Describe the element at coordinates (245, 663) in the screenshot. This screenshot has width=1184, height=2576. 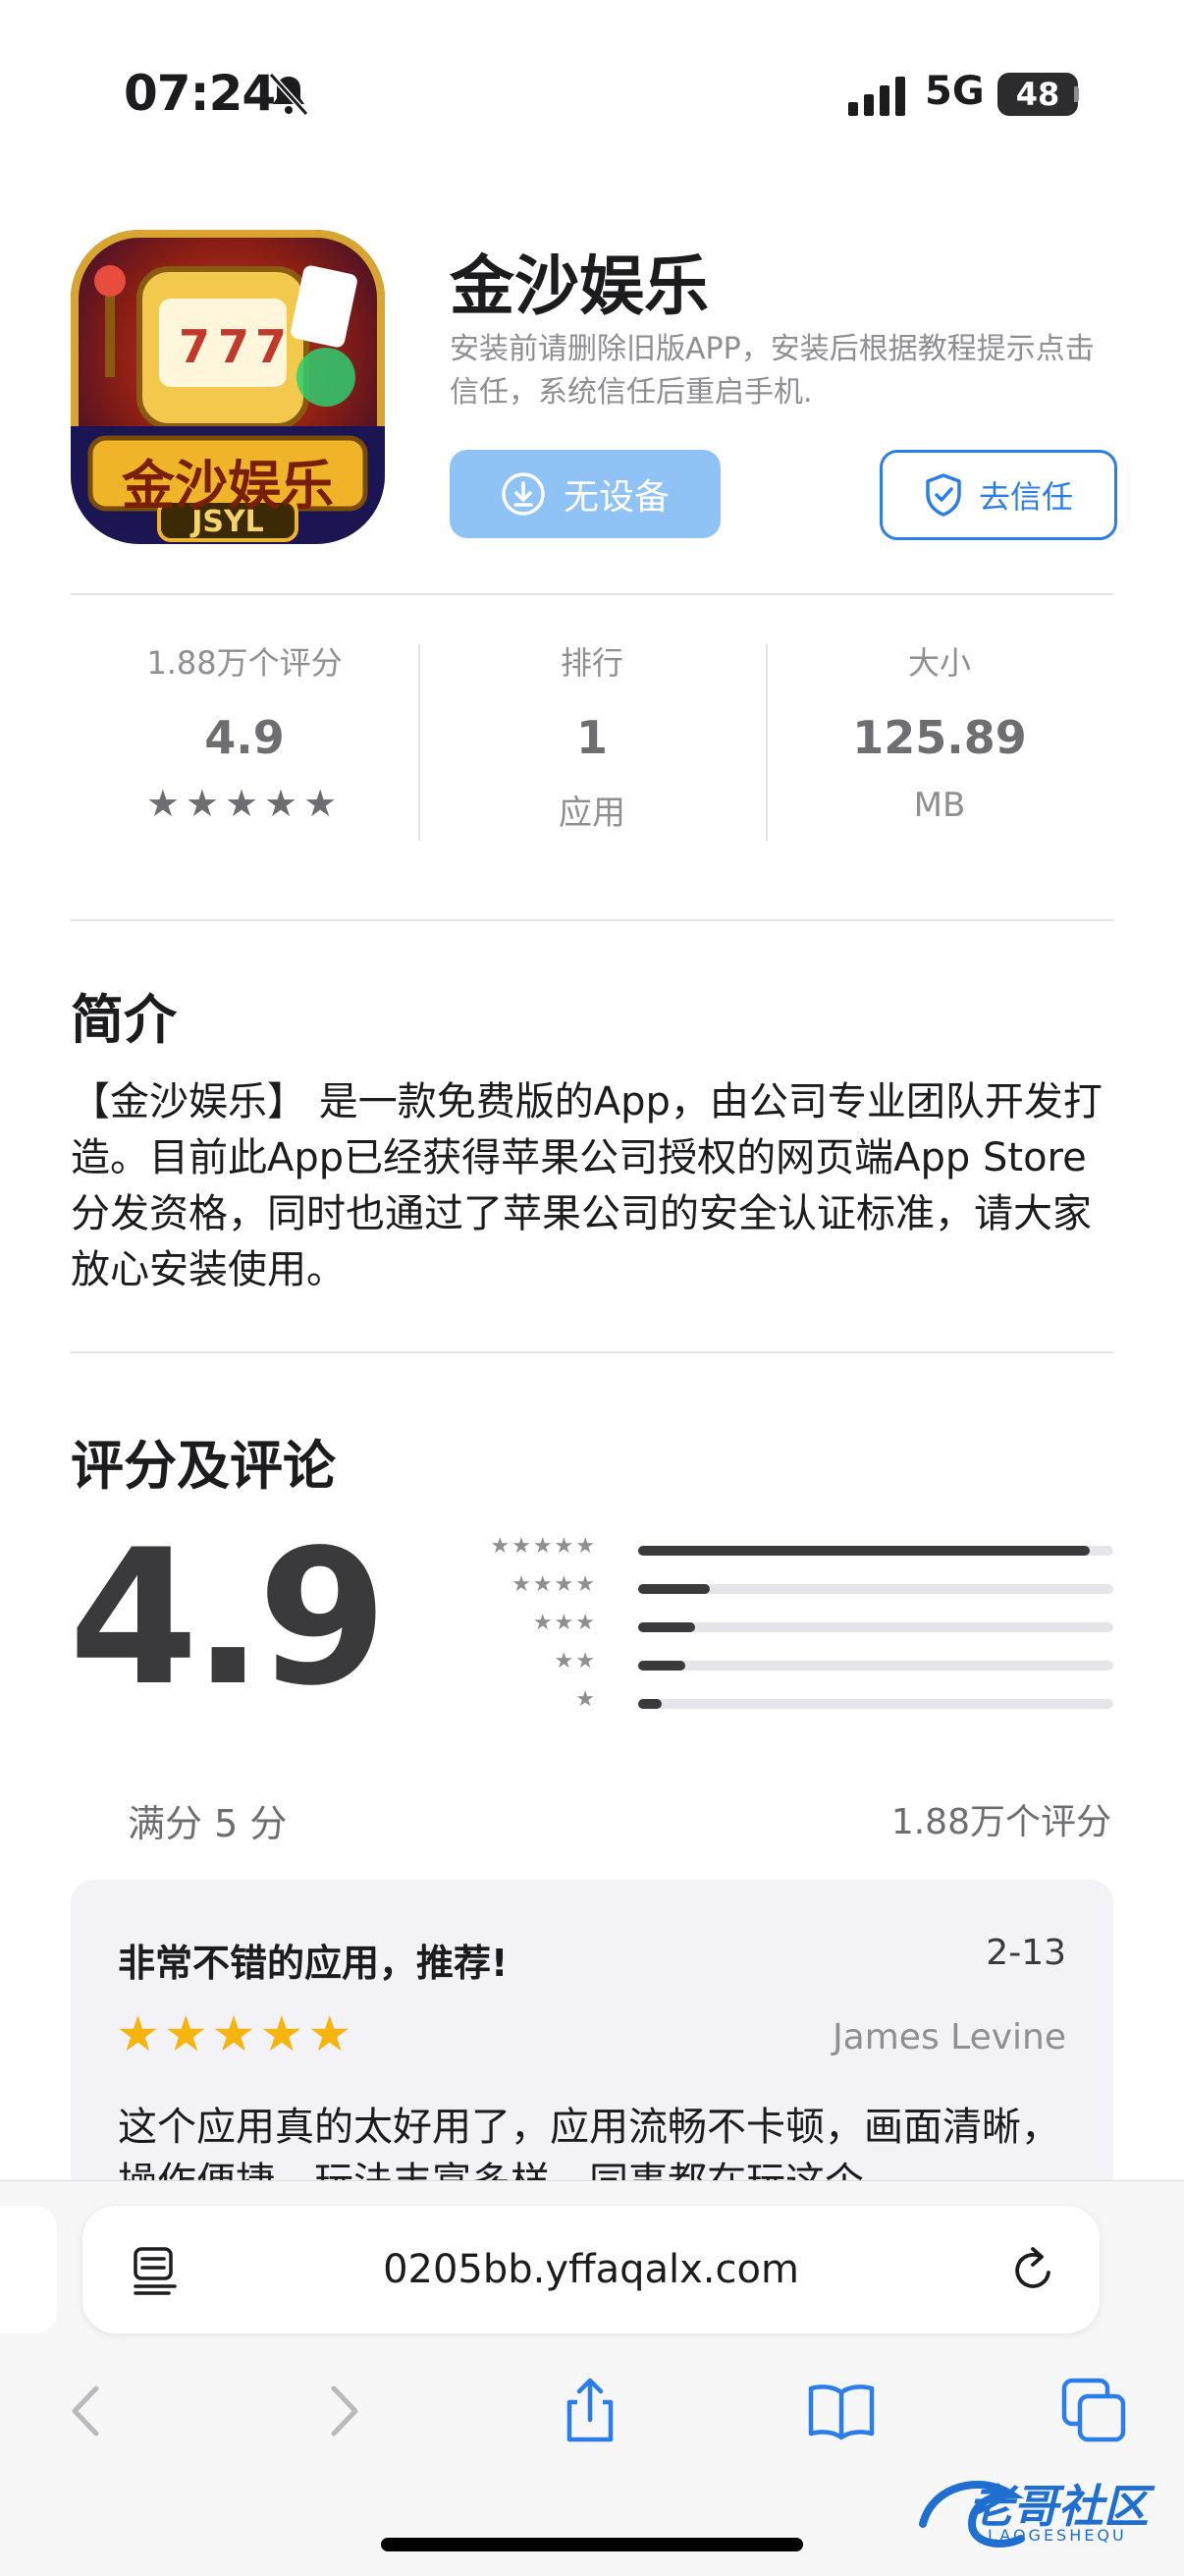
I see `stat-ratings-label: 1.88万个评分` at that location.